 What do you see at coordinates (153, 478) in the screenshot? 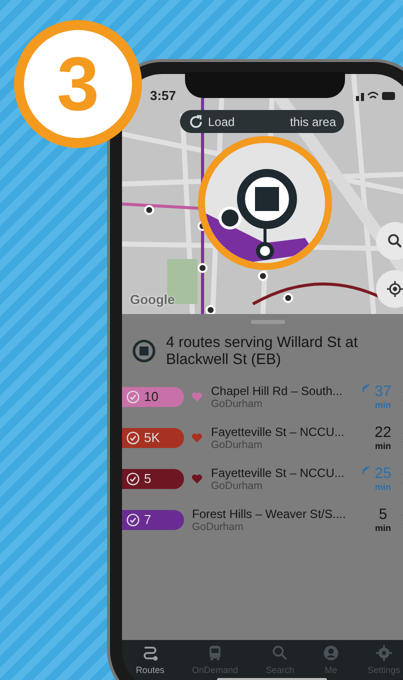
I see `route-badge: 5` at bounding box center [153, 478].